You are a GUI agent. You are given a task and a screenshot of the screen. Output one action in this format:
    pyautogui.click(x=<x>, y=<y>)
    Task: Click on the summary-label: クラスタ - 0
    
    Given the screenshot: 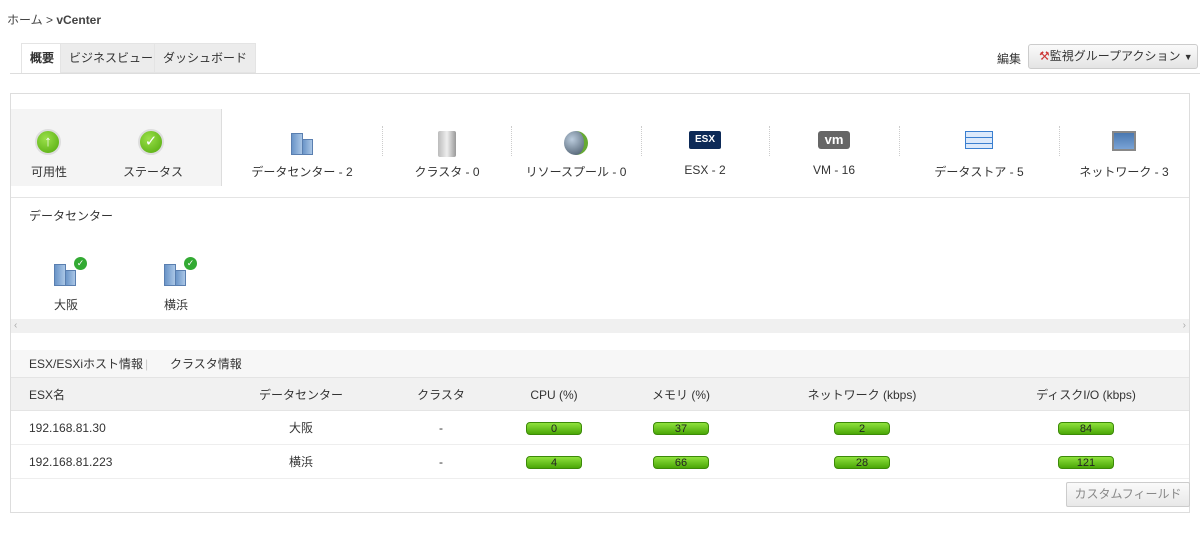 What is the action you would take?
    pyautogui.click(x=447, y=172)
    